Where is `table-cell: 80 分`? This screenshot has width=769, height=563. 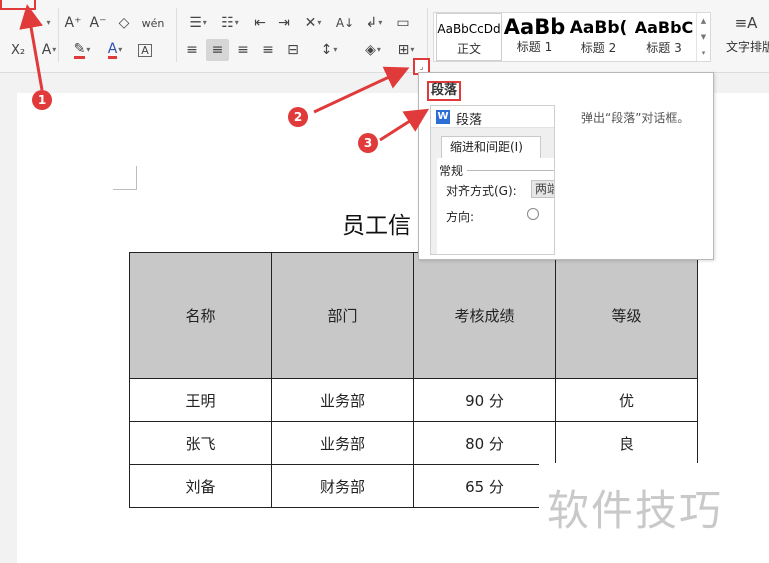 table-cell: 80 分 is located at coordinates (484, 443).